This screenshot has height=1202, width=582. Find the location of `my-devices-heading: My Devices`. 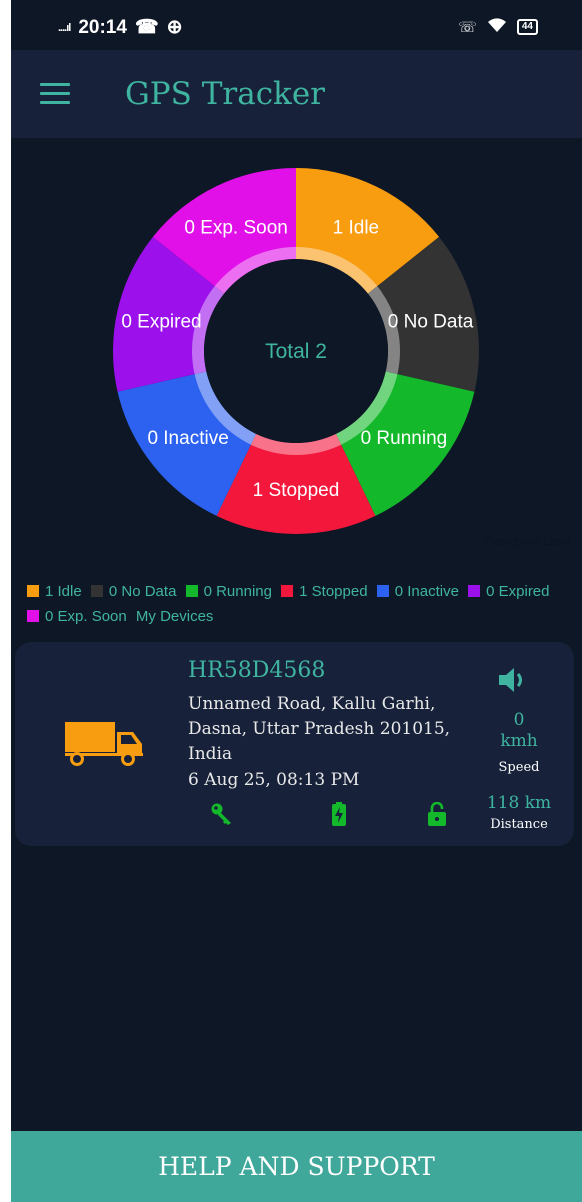

my-devices-heading: My Devices is located at coordinates (174, 616).